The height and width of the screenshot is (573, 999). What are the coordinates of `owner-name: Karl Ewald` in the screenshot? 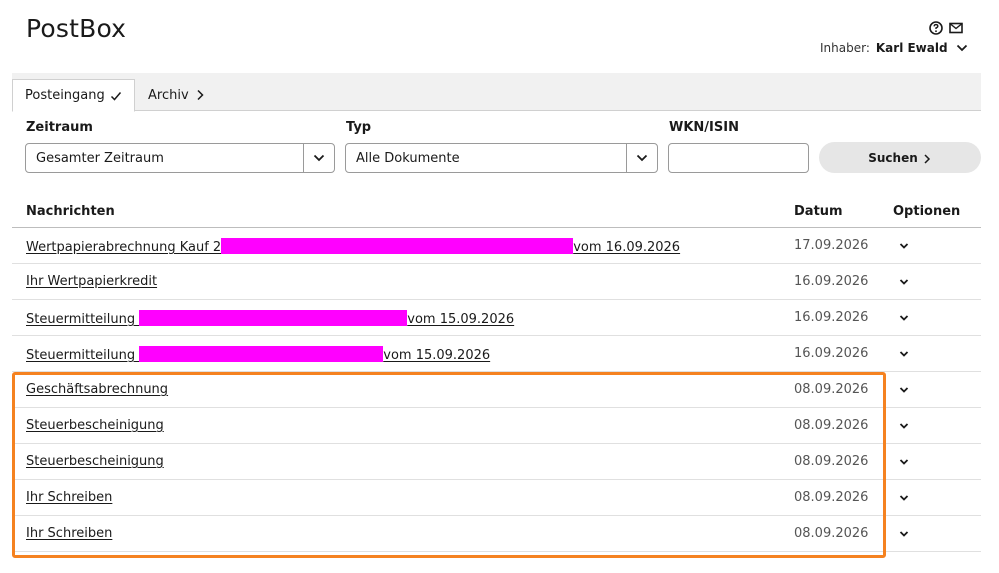 It's located at (911, 48).